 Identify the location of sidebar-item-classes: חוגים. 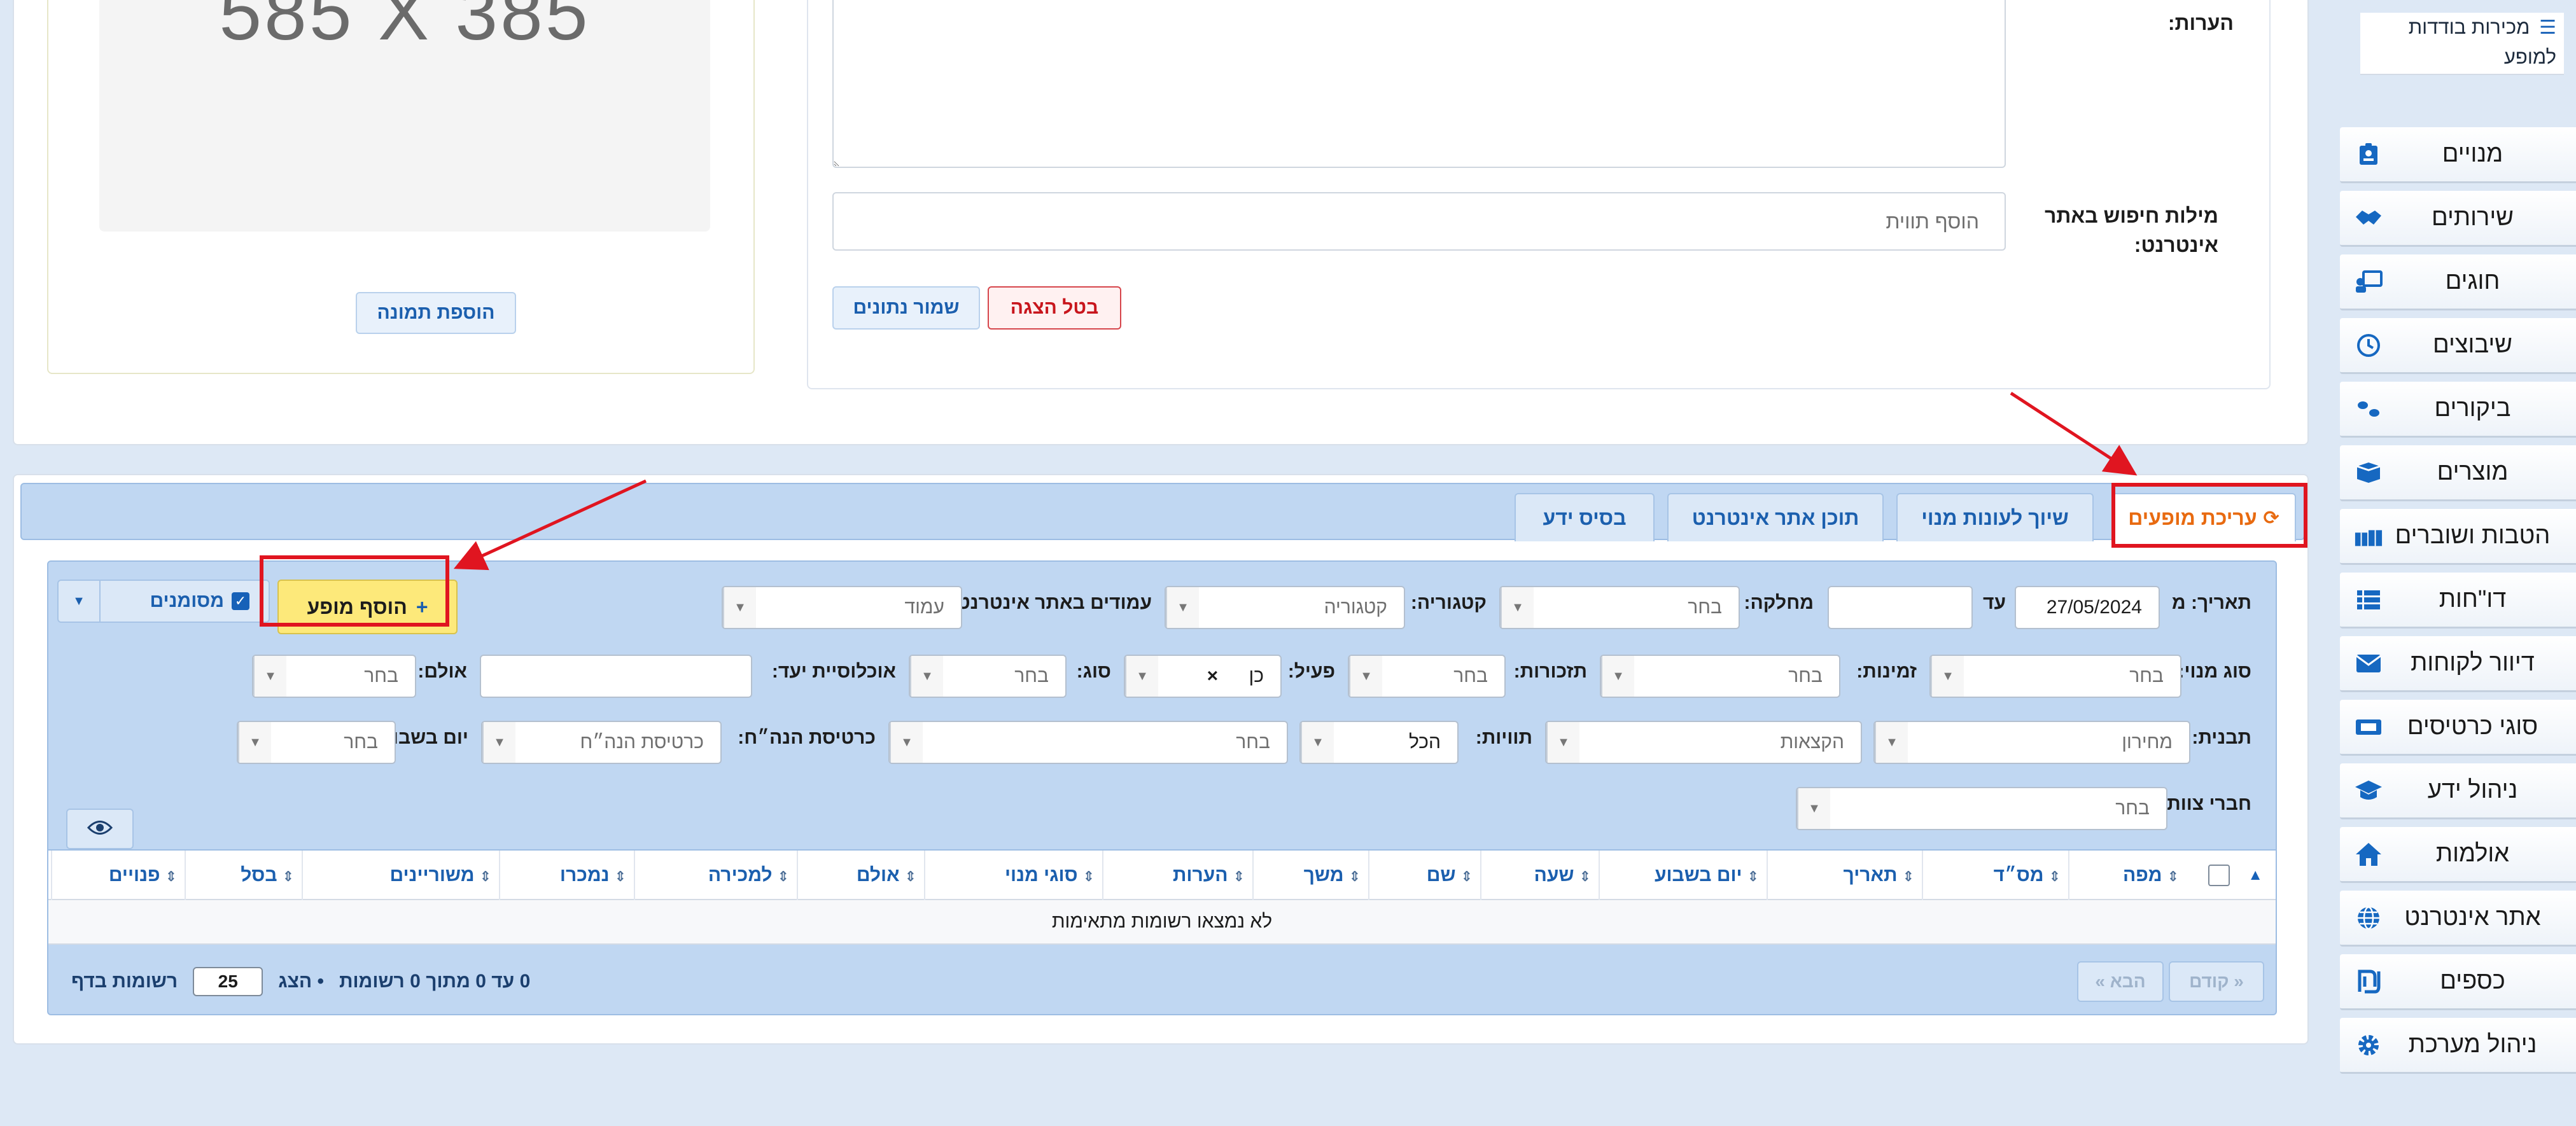
(2458, 282).